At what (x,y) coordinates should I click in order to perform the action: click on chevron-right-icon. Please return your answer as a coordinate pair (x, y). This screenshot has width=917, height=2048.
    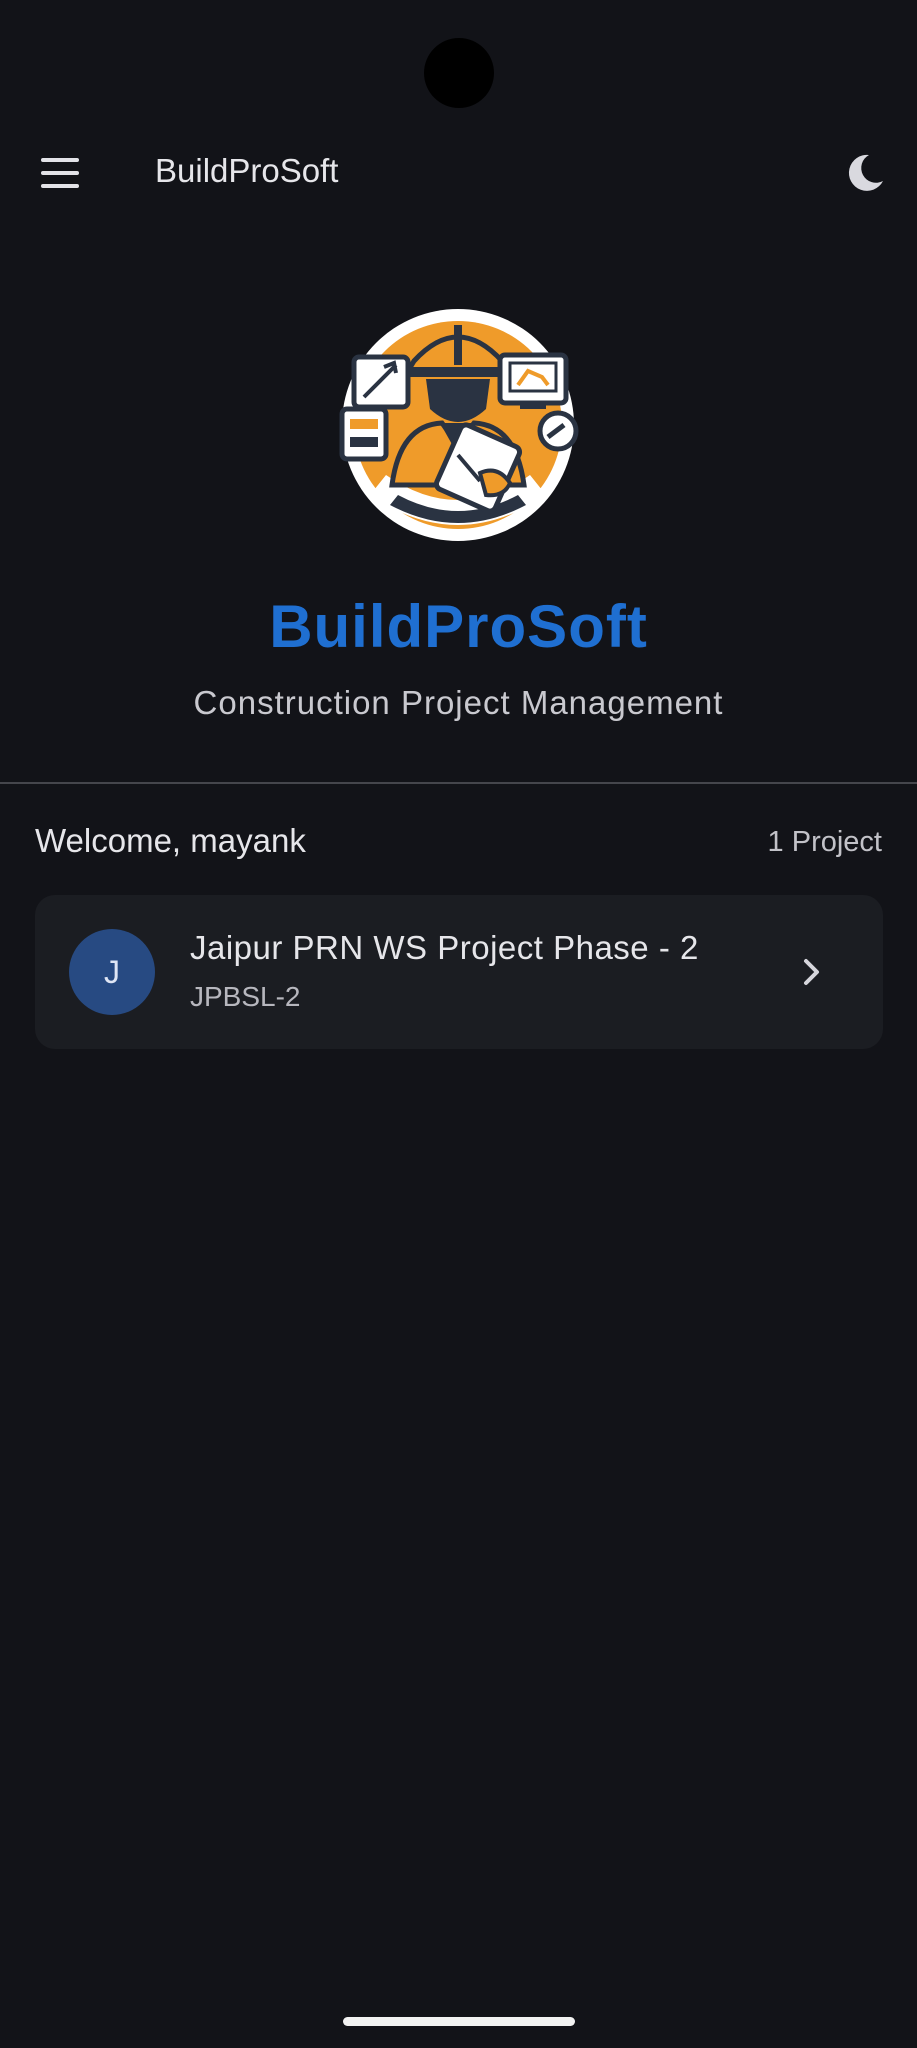
    Looking at the image, I should click on (811, 972).